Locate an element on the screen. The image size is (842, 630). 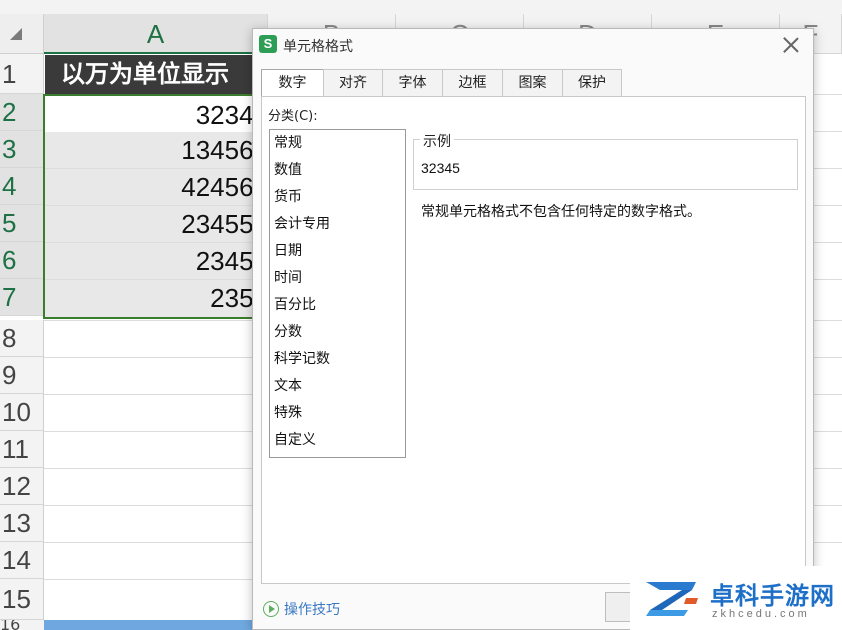
category-item-scientific: 科学记数 is located at coordinates (337, 359).